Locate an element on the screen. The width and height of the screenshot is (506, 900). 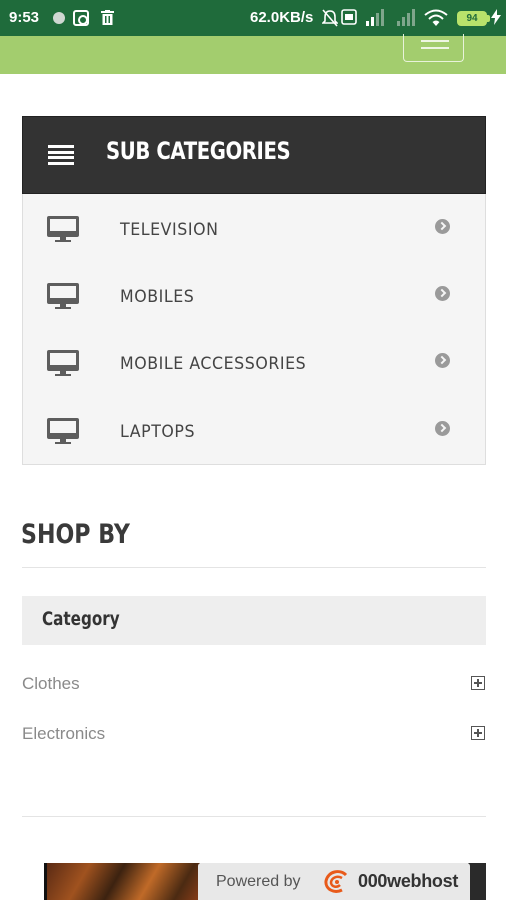
charging-icon is located at coordinates (496, 17).